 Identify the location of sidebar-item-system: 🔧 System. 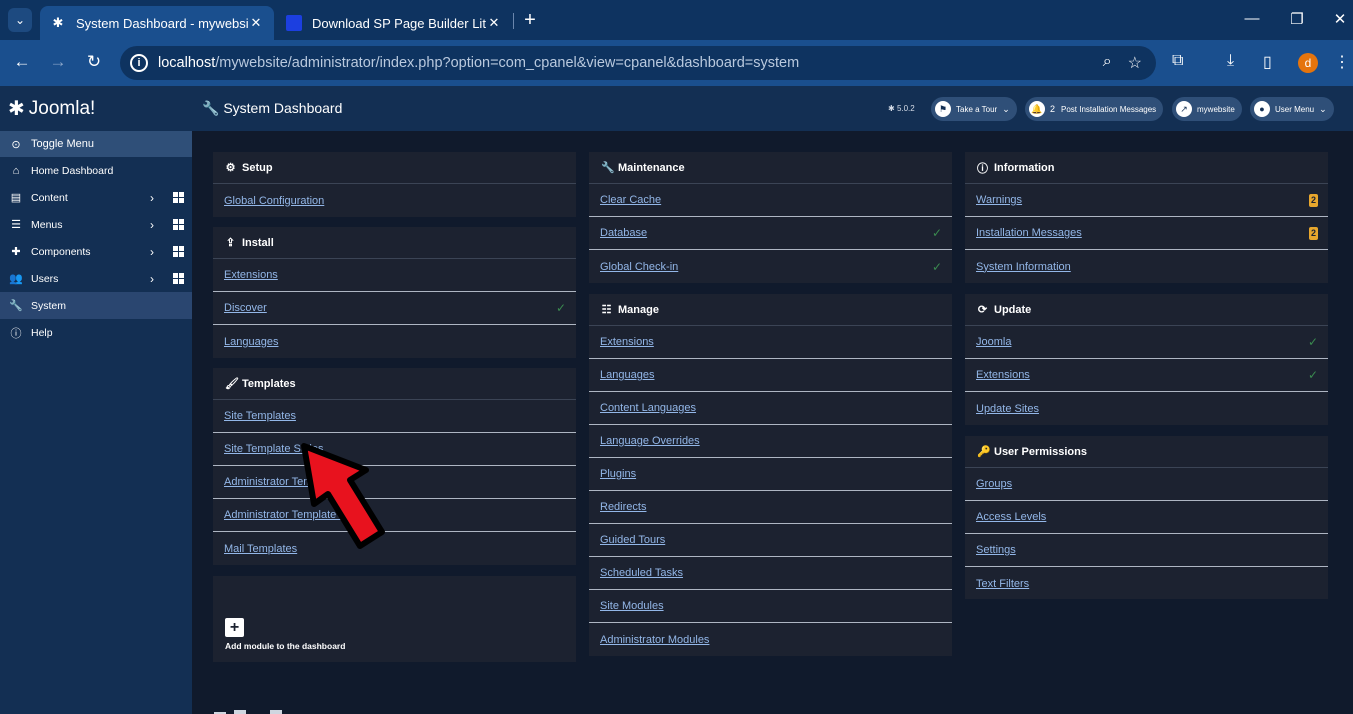
(96, 305).